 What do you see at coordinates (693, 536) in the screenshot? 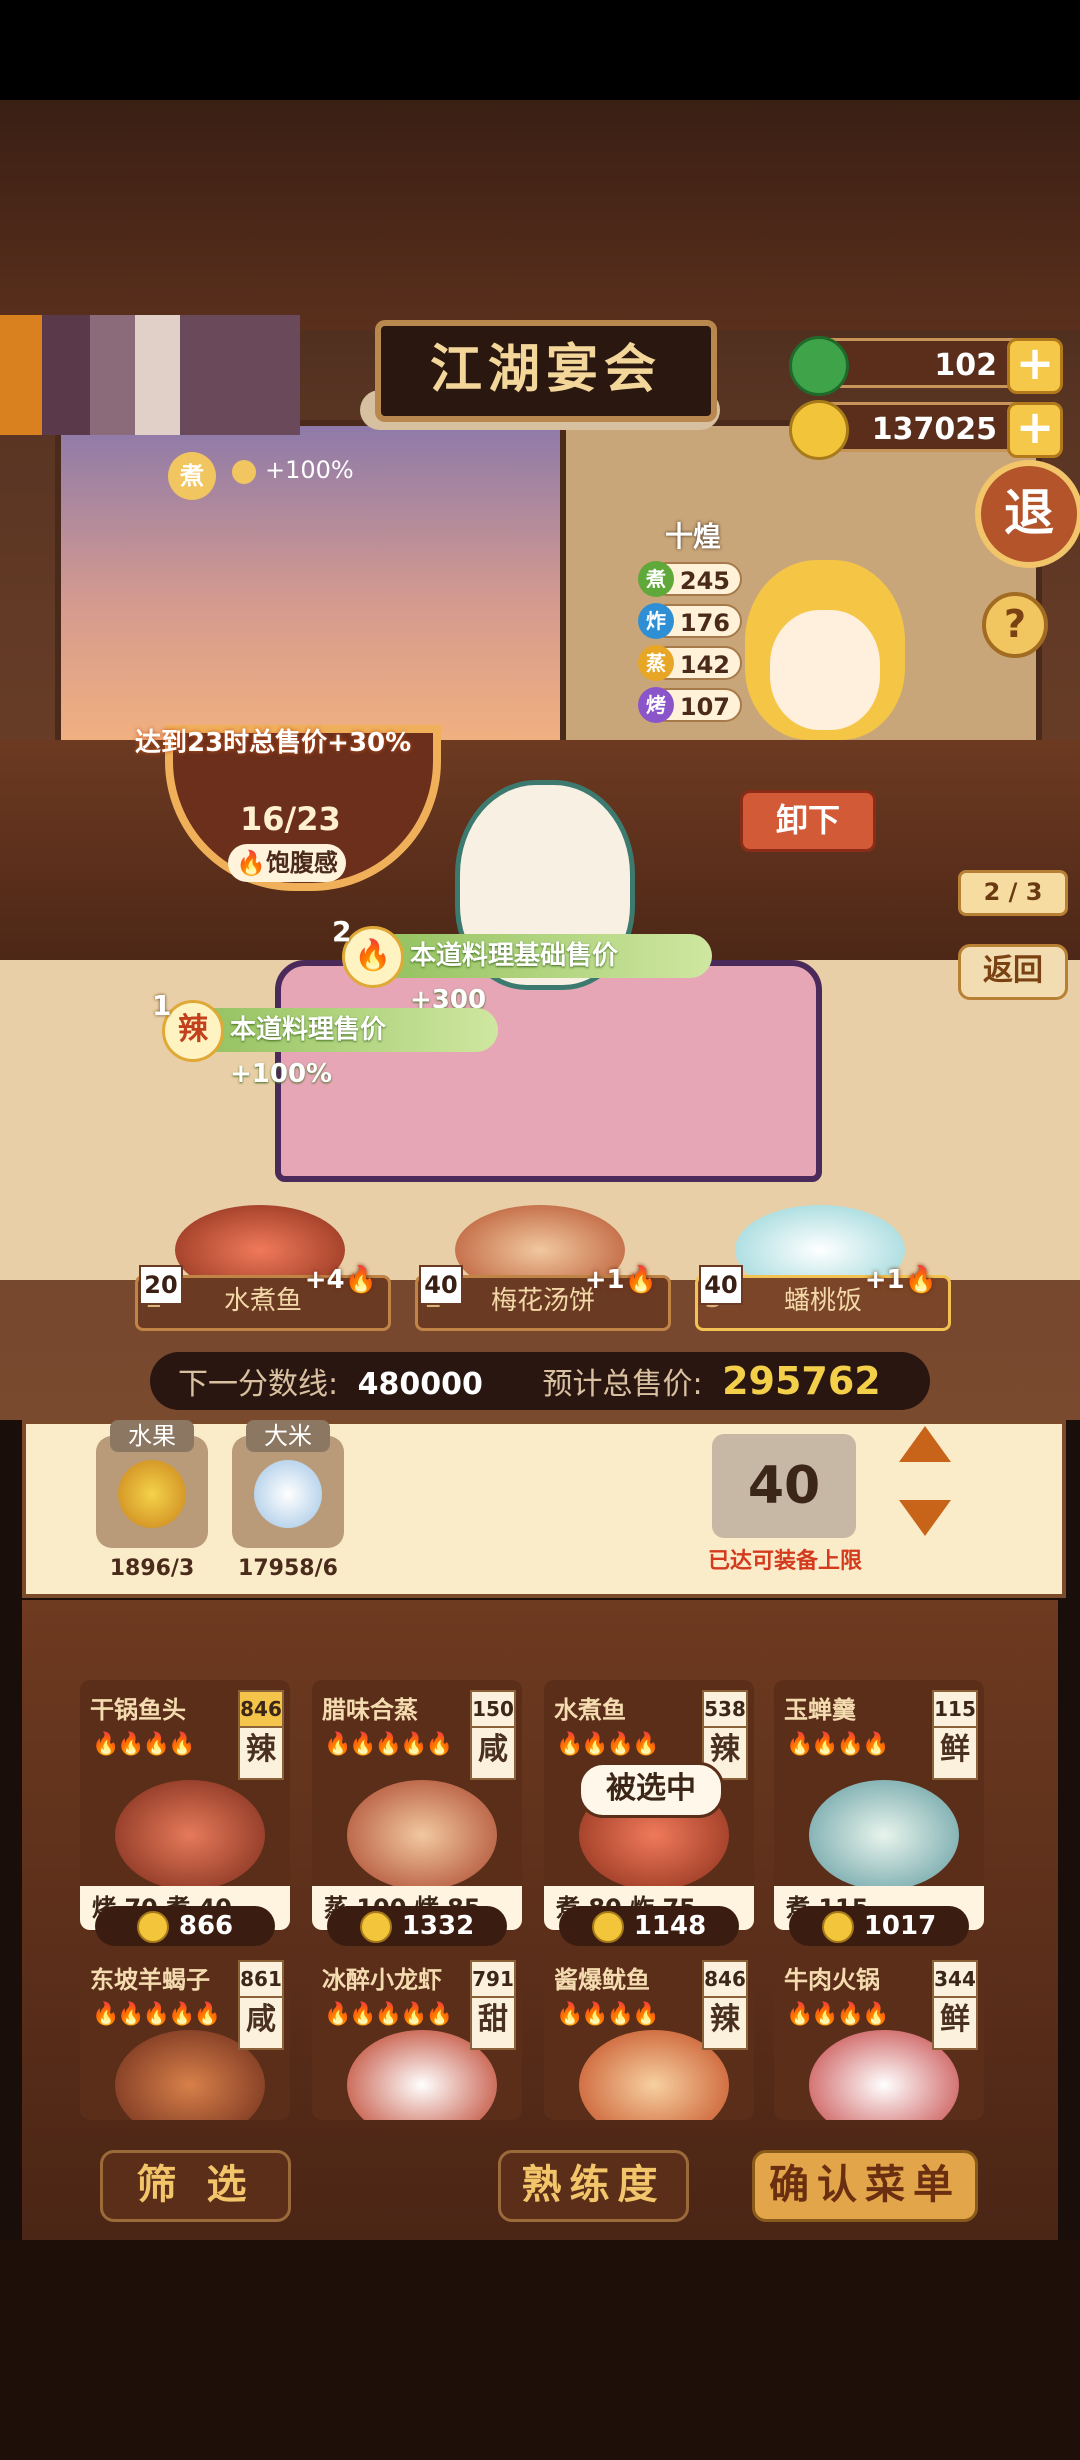
I see `chef-name: 十煌` at bounding box center [693, 536].